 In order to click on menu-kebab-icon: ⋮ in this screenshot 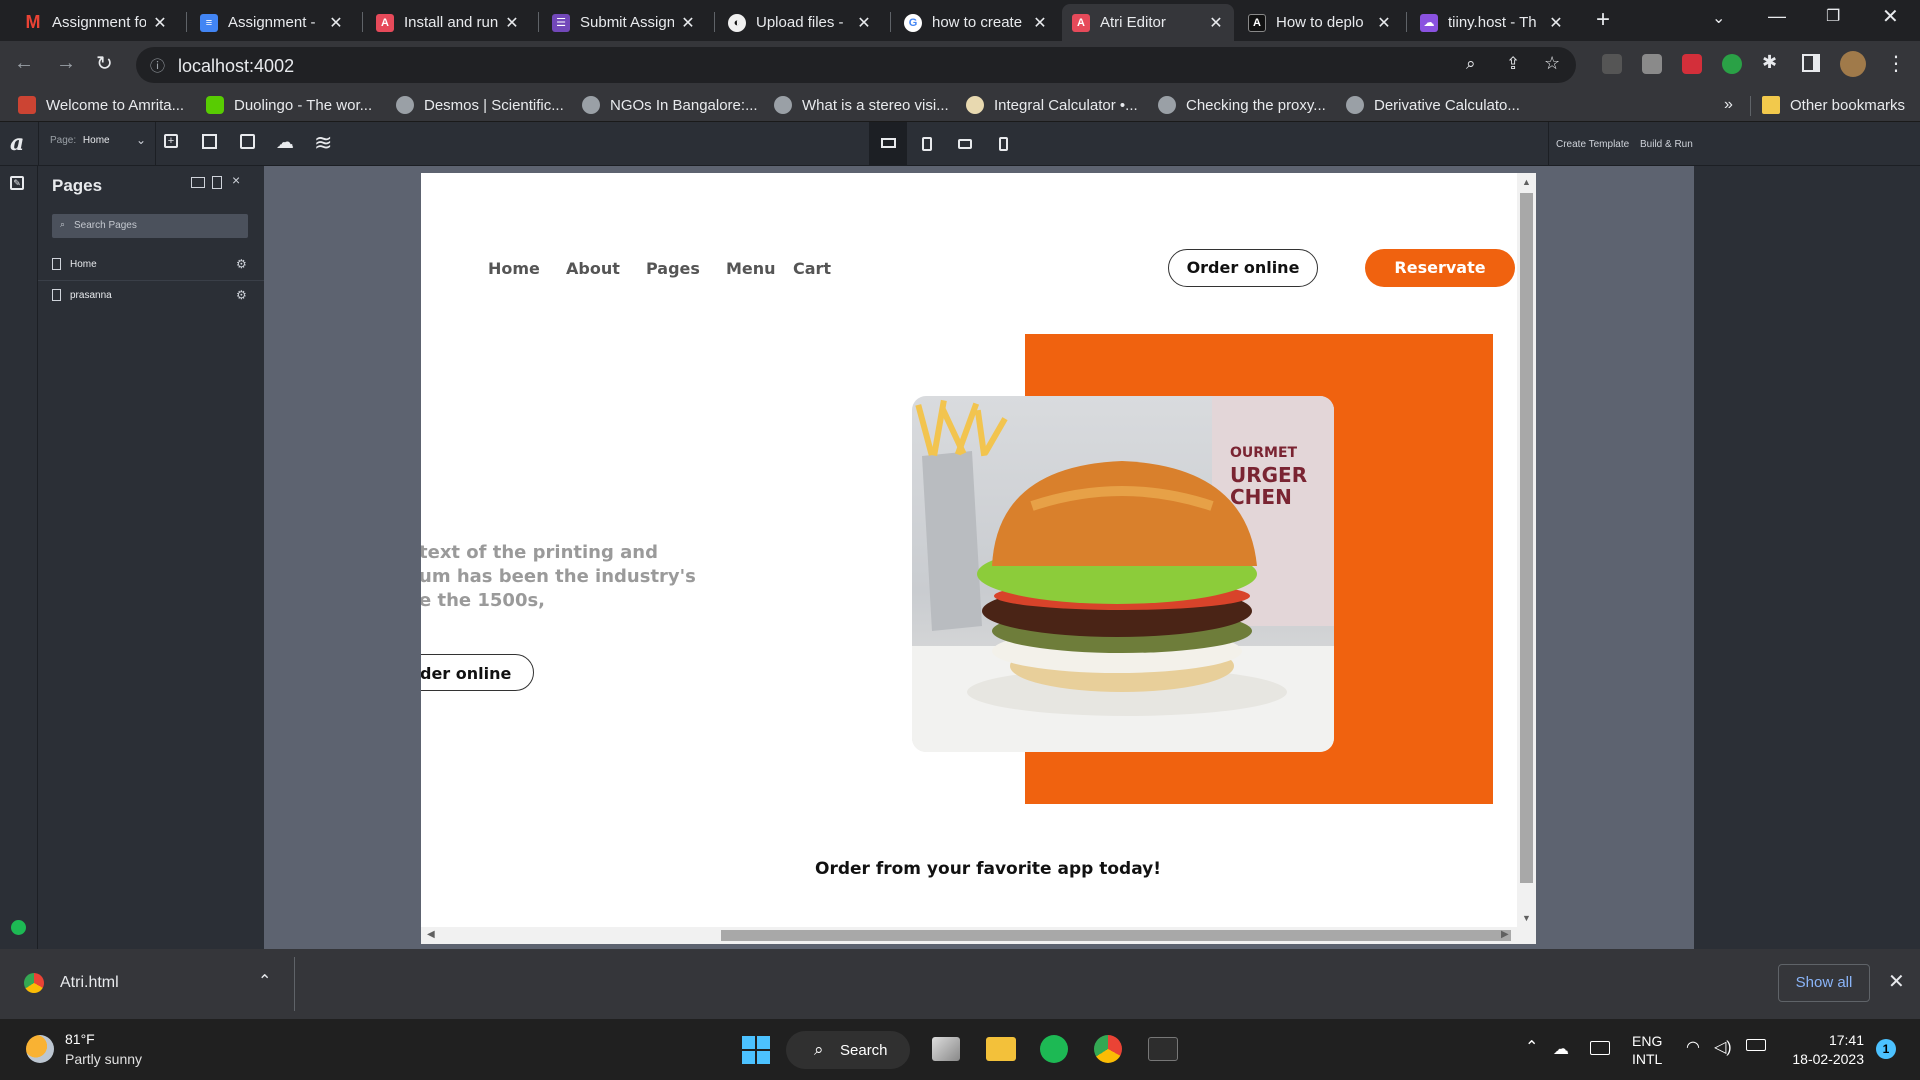, I will do `click(1896, 63)`.